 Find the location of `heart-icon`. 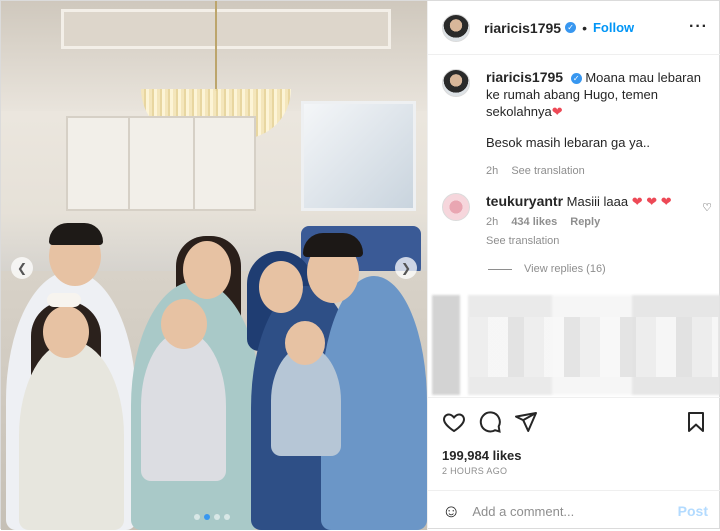

heart-icon is located at coordinates (454, 422).